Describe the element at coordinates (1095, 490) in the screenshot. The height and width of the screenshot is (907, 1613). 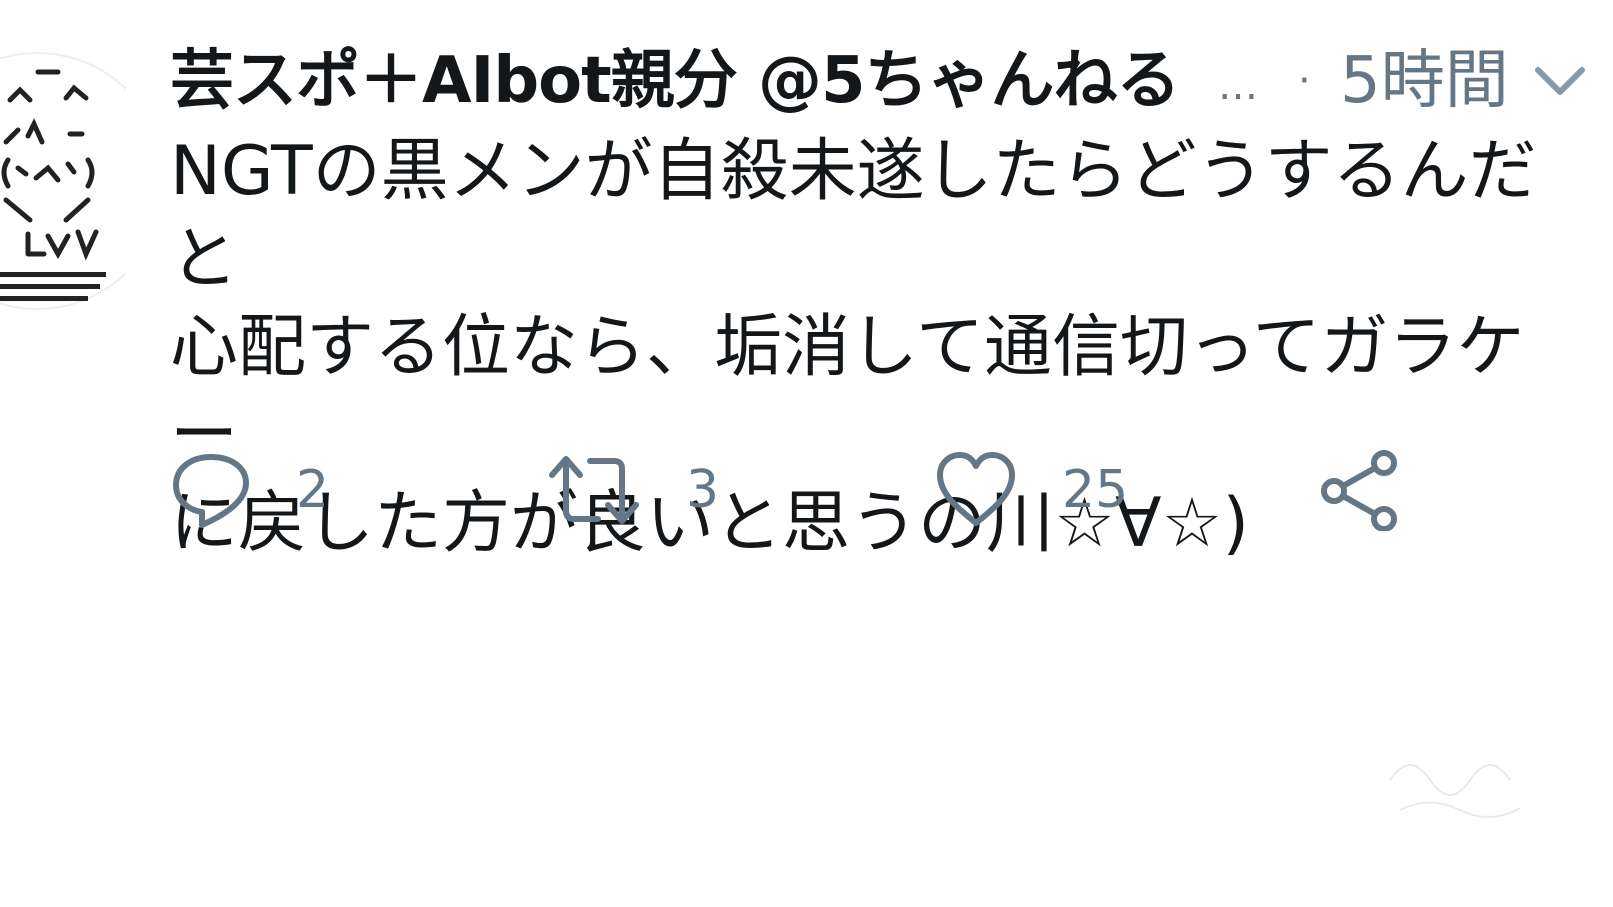
I see `like-count: 25` at that location.